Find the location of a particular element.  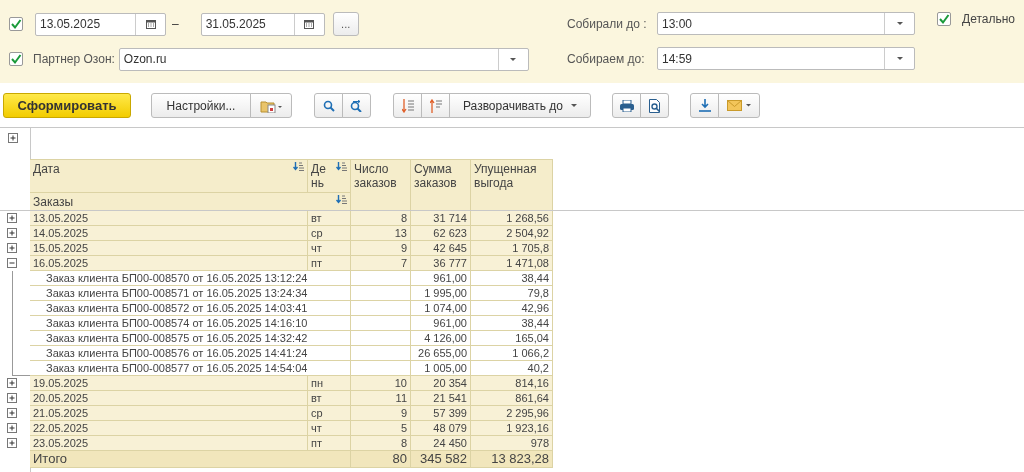

date-field: 13.05.2025 is located at coordinates (100, 24).